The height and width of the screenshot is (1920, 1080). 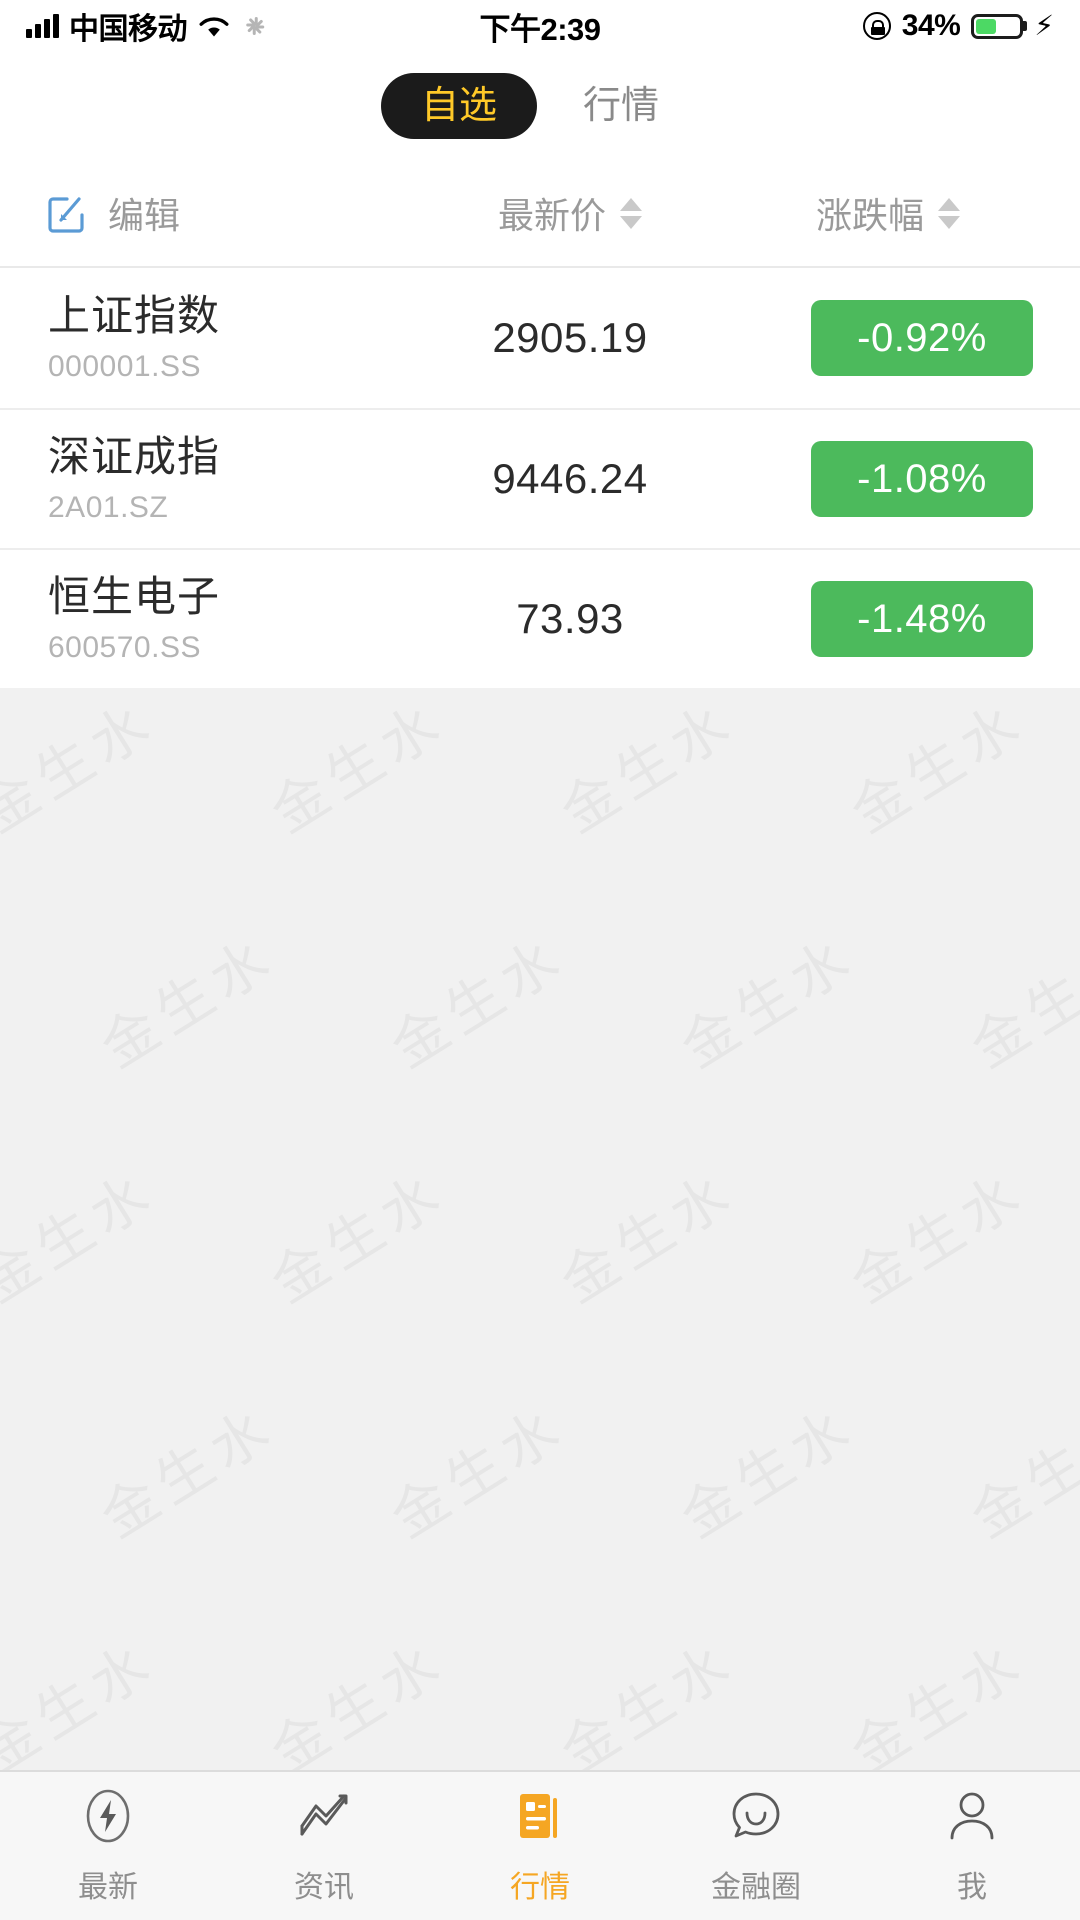 I want to click on row-price: 73.93, so click(x=570, y=618).